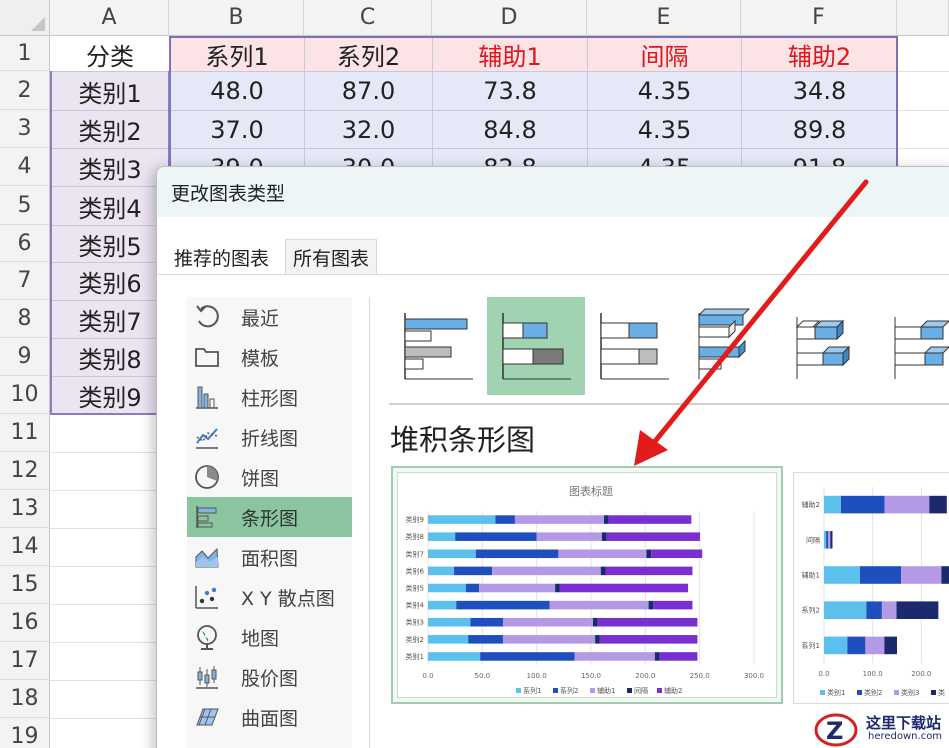 Image resolution: width=949 pixels, height=748 pixels. What do you see at coordinates (368, 18) in the screenshot?
I see `column-header-C: C` at bounding box center [368, 18].